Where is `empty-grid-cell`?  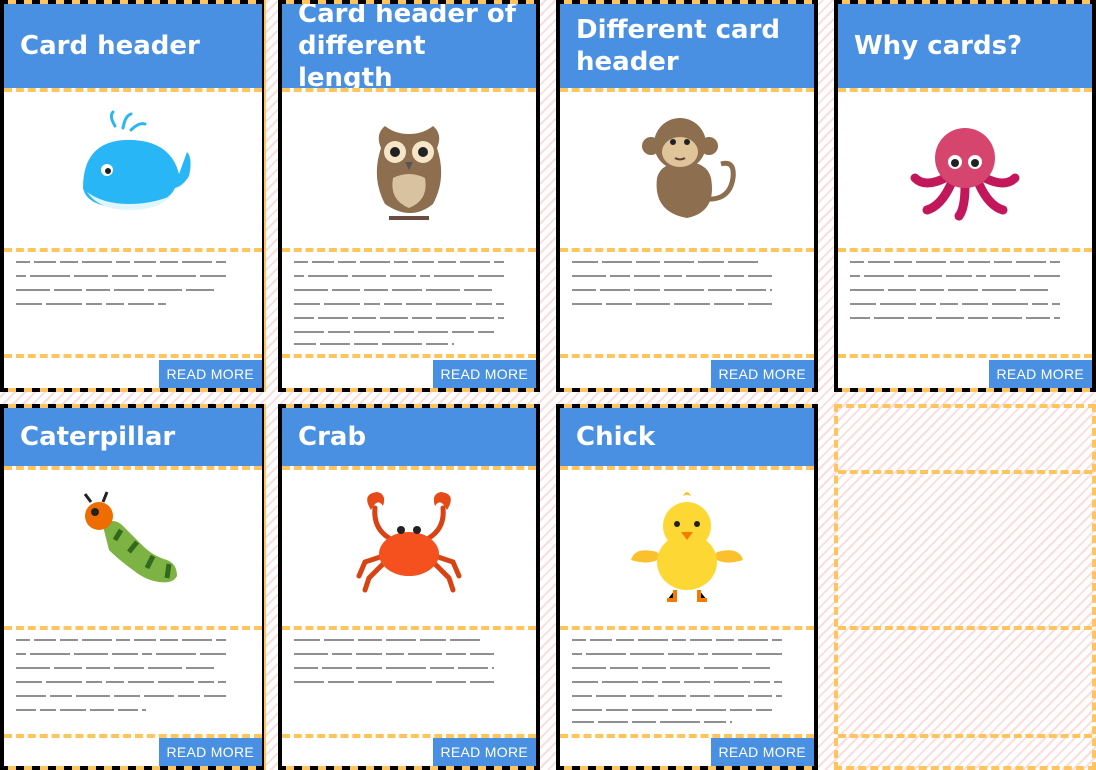 empty-grid-cell is located at coordinates (965, 587).